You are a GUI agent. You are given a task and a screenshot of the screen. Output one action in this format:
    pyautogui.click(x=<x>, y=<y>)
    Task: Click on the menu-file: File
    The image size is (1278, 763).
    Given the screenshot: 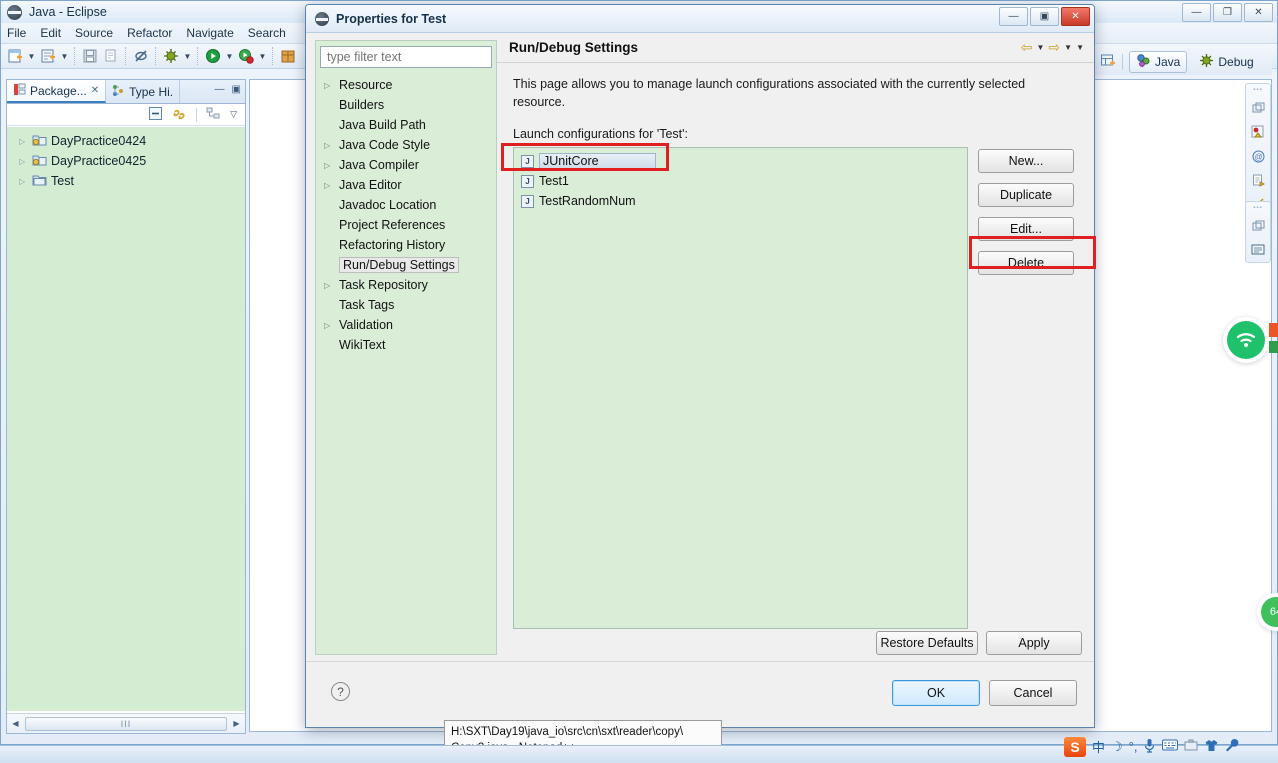 What is the action you would take?
    pyautogui.click(x=16, y=33)
    